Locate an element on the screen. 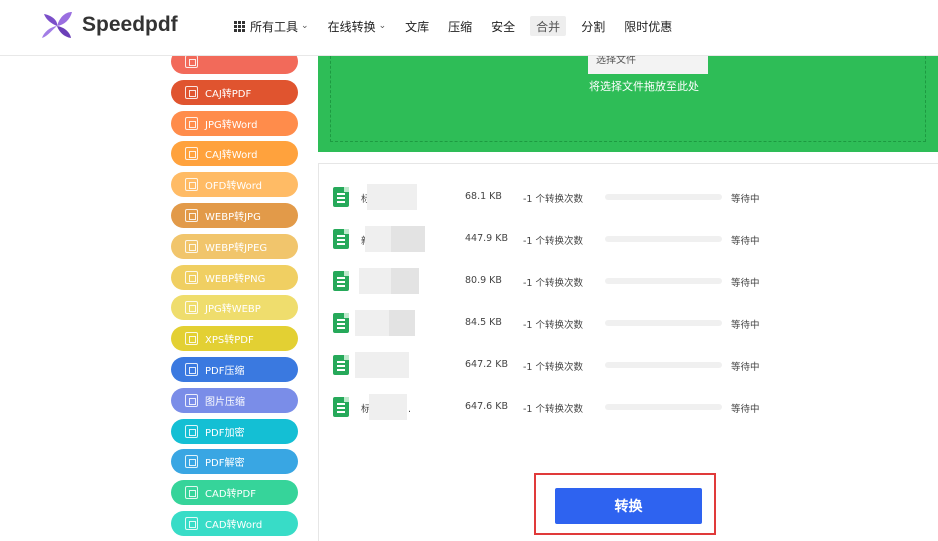 The width and height of the screenshot is (938, 541). file-row: 标 壳.pdf68.1 KB-1 个转换次数等待中 is located at coordinates (628, 197).